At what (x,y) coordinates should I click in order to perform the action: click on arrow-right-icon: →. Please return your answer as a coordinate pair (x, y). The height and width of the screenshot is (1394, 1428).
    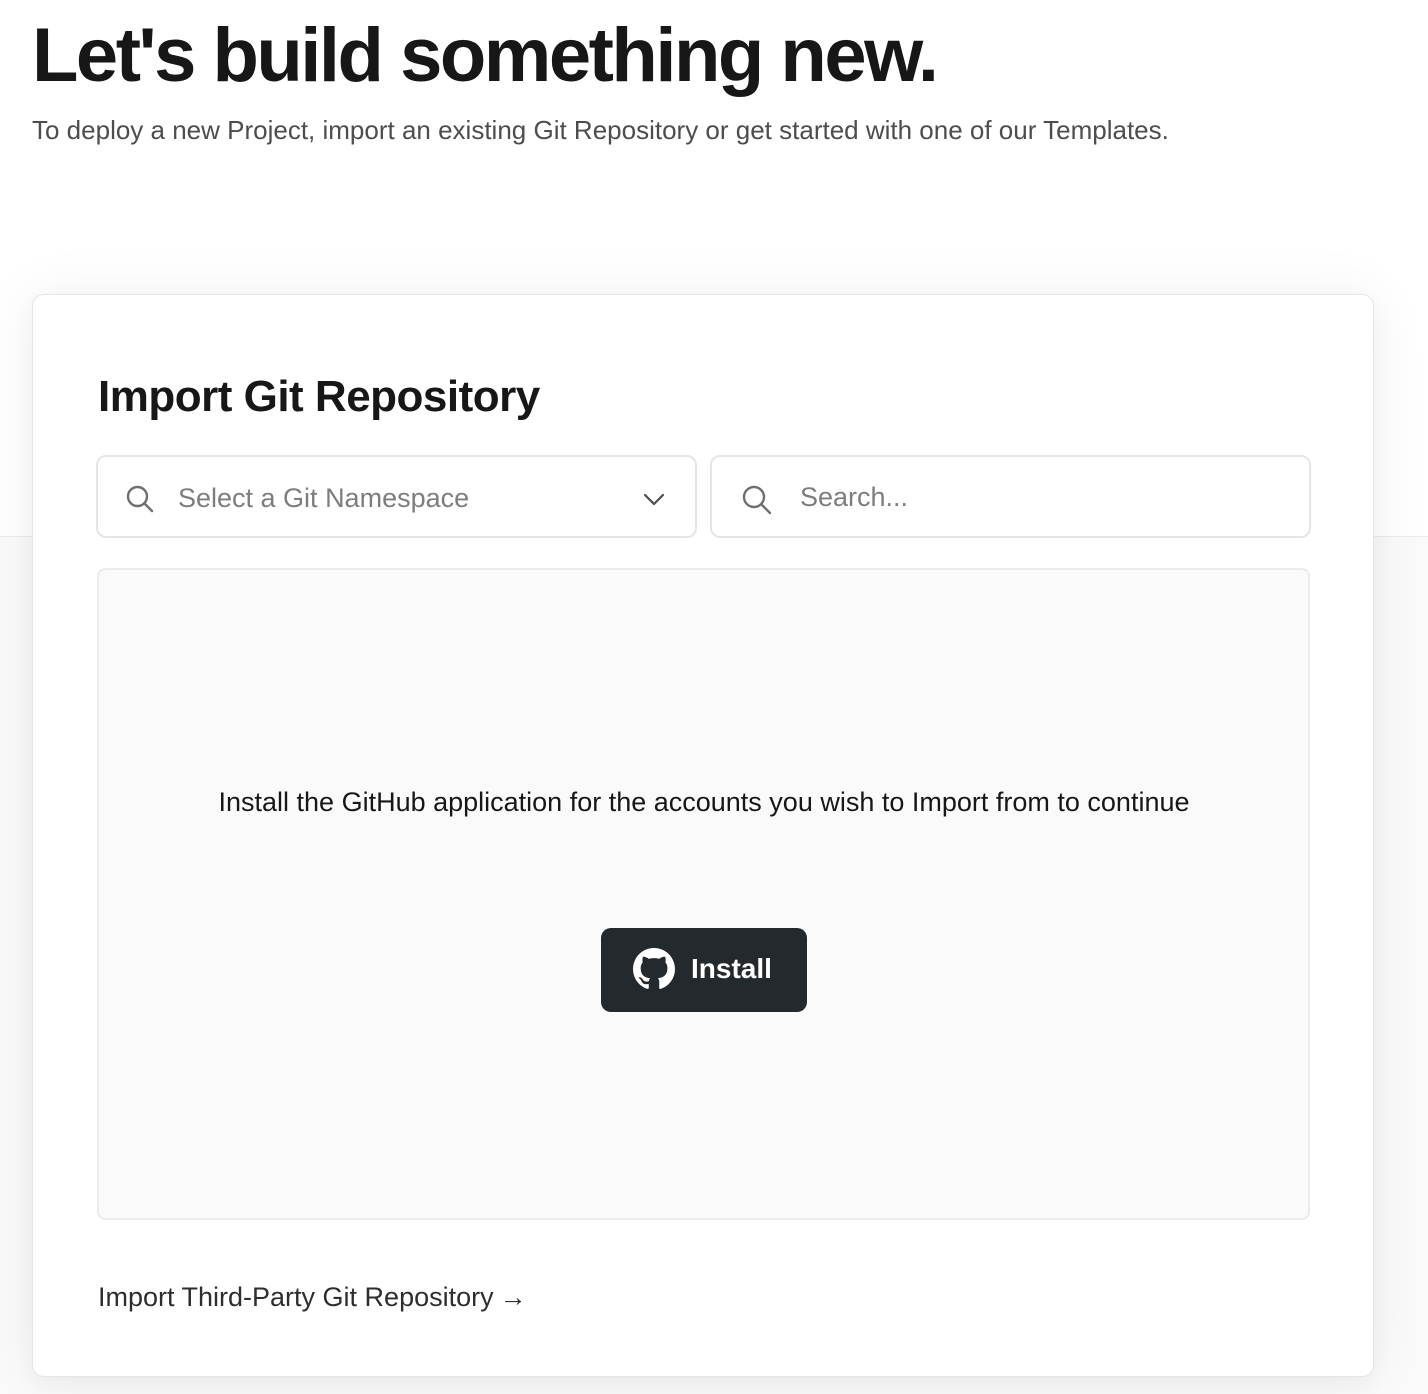
    Looking at the image, I should click on (513, 1297).